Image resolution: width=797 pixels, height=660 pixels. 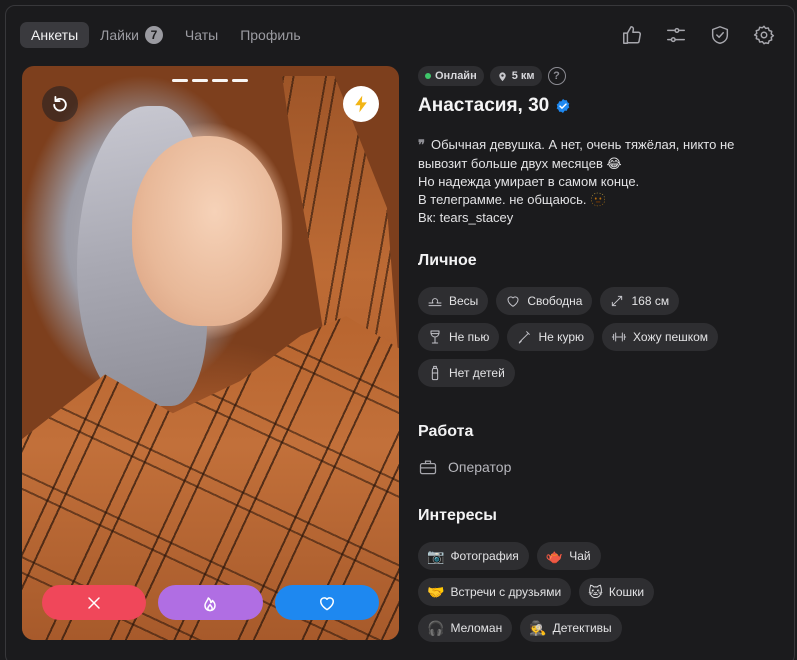 I want to click on shield-check-icon, so click(x=720, y=35).